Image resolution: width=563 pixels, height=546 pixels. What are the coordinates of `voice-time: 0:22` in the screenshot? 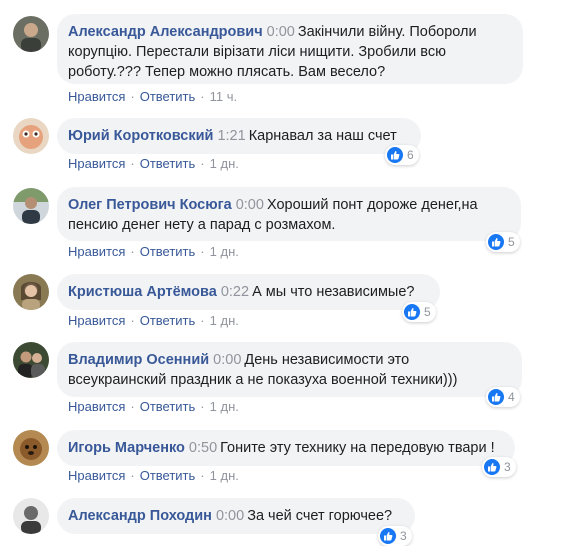 It's located at (235, 292).